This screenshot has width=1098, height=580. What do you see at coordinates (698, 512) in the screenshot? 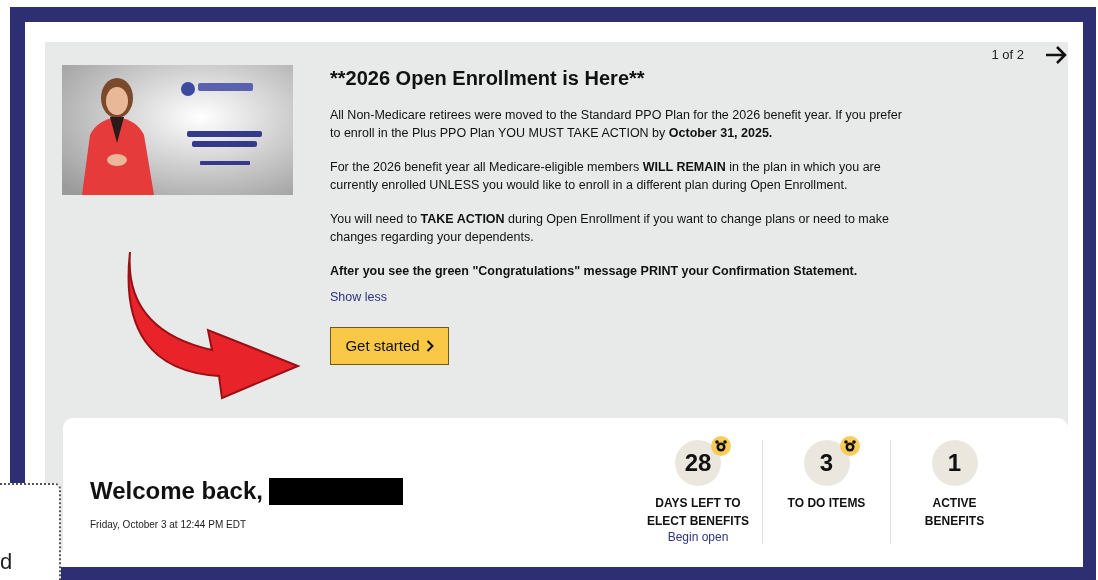
I see `stat-label: DAYS LEFT TO ELECT BENEFITS` at bounding box center [698, 512].